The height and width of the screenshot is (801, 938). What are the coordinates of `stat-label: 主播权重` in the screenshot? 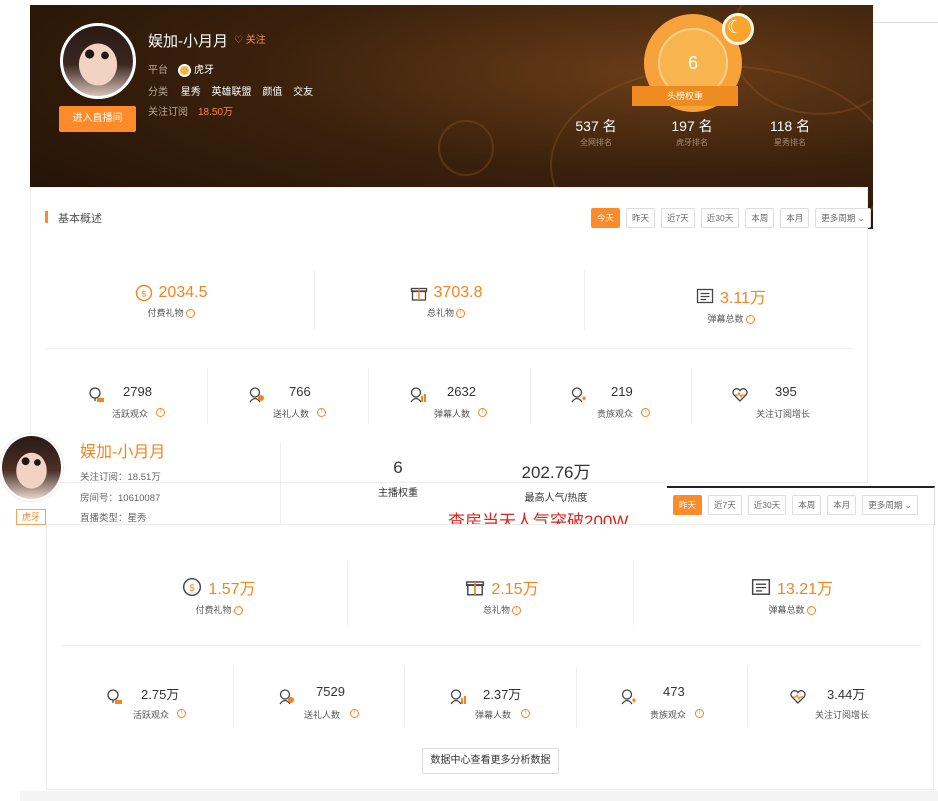 It's located at (398, 493).